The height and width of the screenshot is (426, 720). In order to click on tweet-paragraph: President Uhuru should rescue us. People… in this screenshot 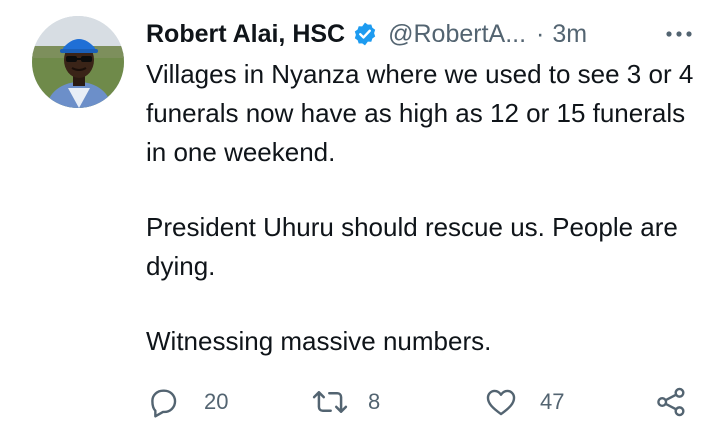, I will do `click(412, 246)`.